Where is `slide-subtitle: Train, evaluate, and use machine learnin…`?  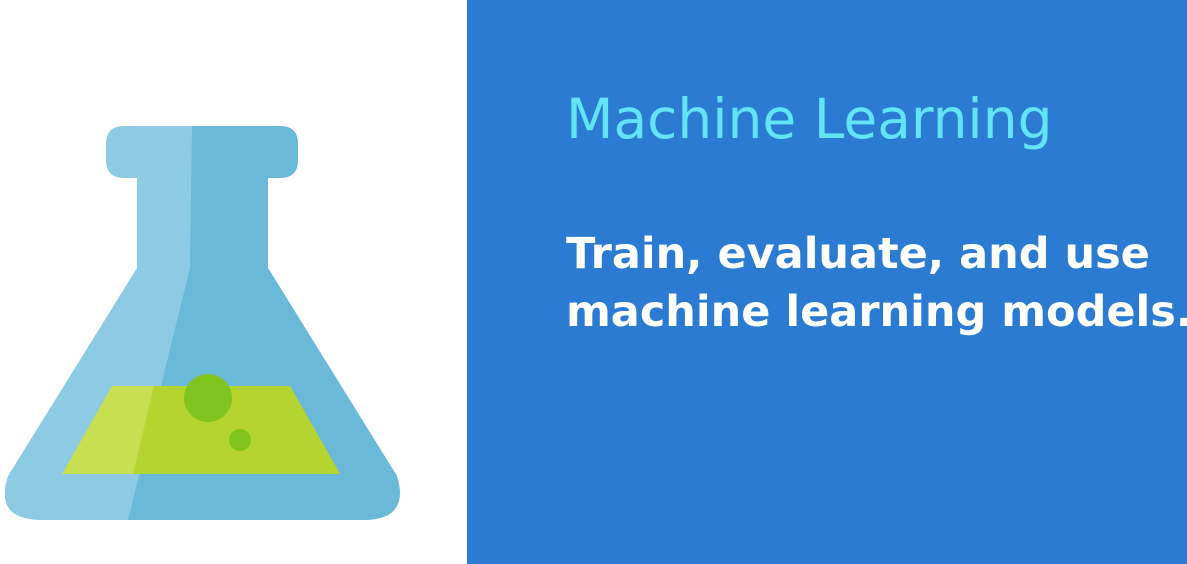
slide-subtitle: Train, evaluate, and use machine learnin… is located at coordinates (876, 283).